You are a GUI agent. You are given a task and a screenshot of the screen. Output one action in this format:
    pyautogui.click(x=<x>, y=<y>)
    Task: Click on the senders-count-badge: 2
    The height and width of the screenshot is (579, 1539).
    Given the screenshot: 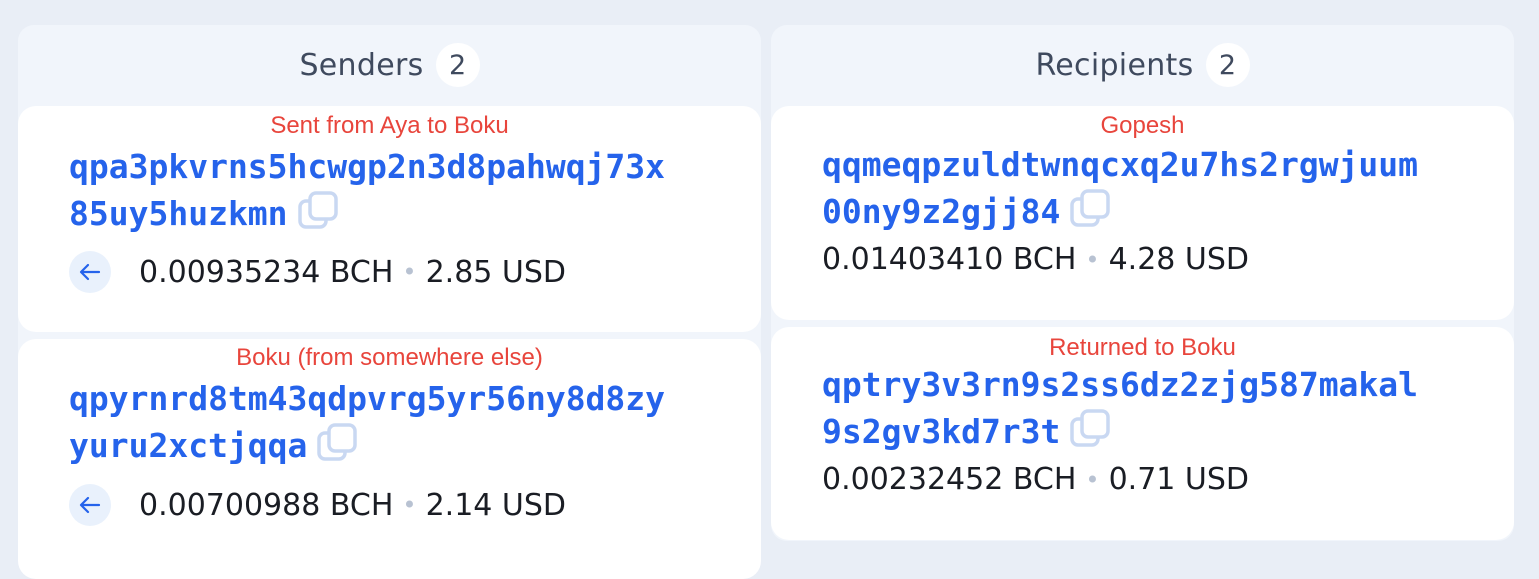 What is the action you would take?
    pyautogui.click(x=457, y=65)
    